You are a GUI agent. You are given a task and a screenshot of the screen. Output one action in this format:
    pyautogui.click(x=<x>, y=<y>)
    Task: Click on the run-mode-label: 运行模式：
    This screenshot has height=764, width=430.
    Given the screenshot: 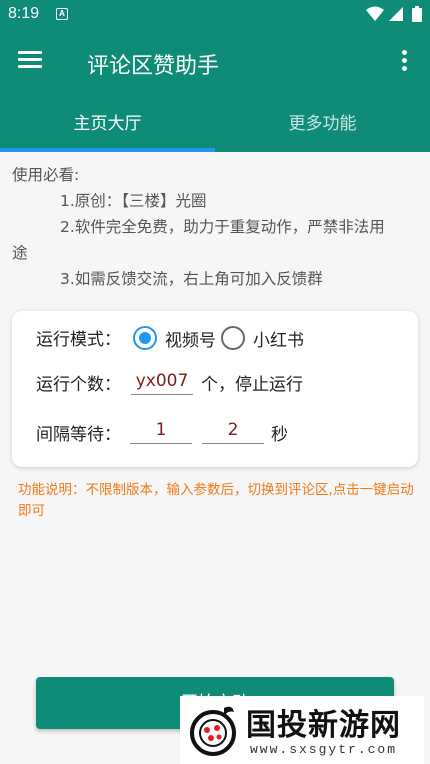 What is the action you would take?
    pyautogui.click(x=78, y=340)
    